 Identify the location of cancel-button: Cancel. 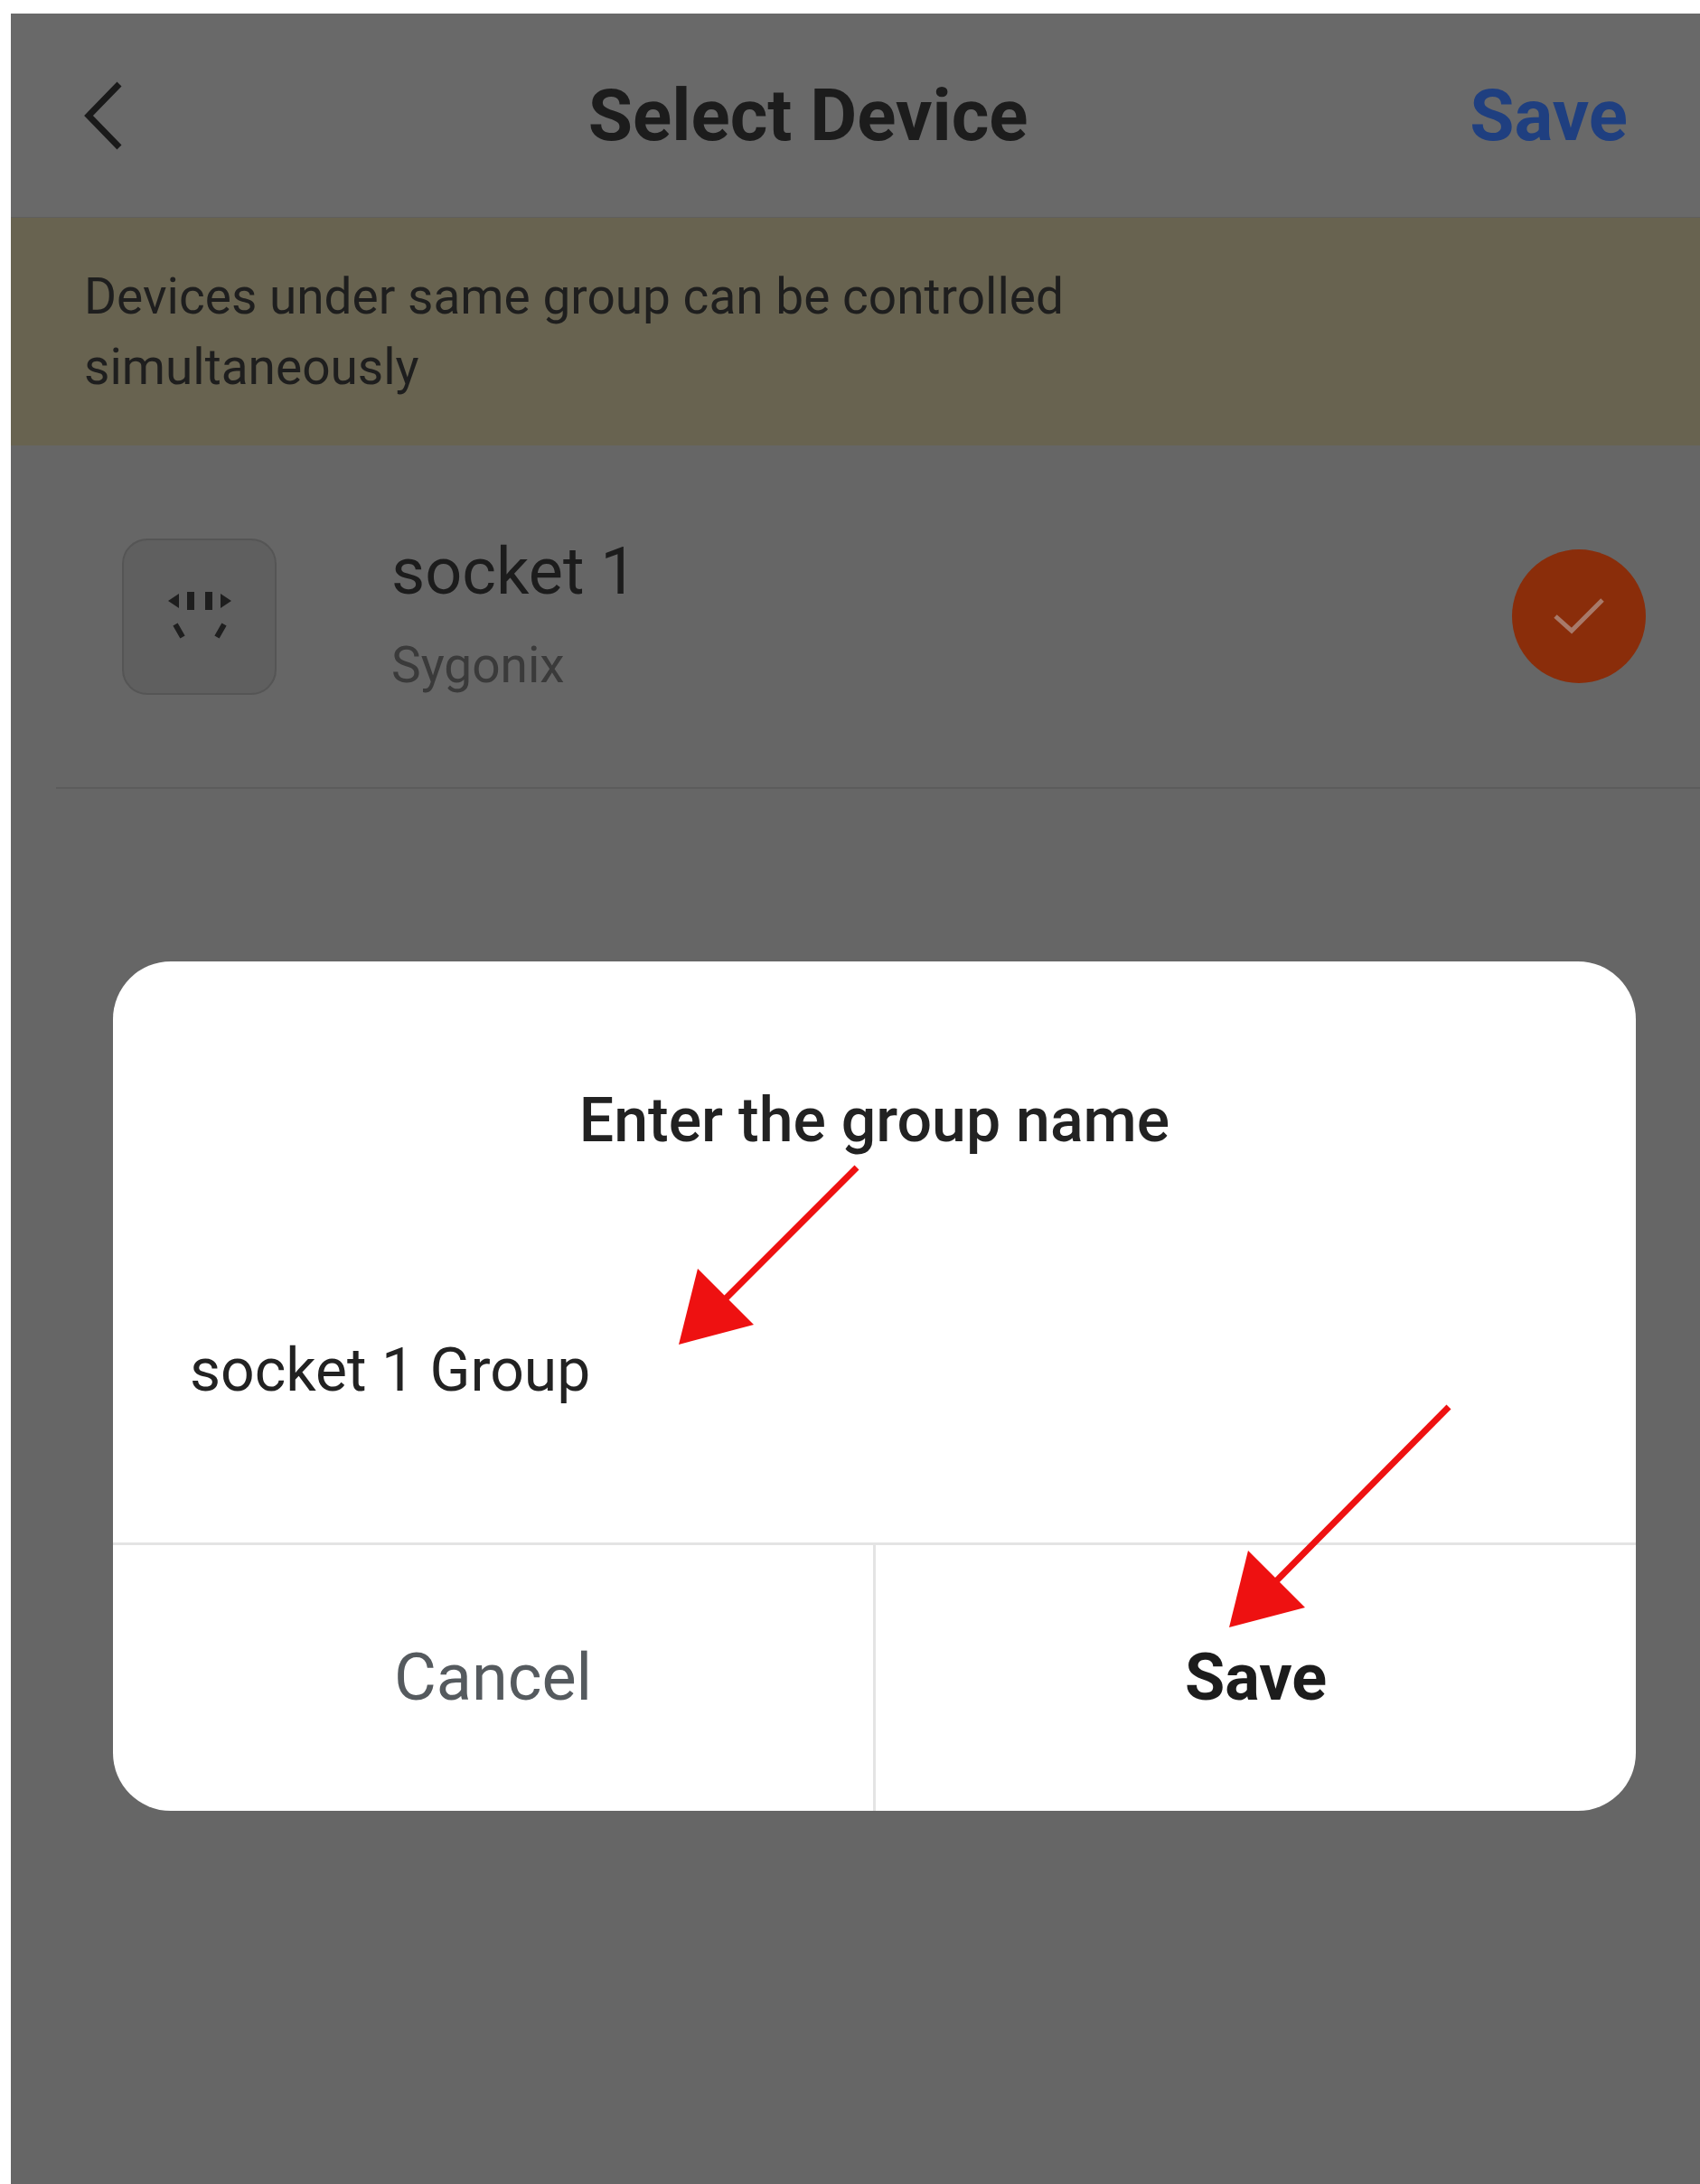
(493, 1678).